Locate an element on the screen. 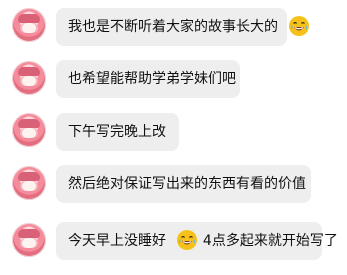  message-bubble: 也希望能帮助学弟学妹们吧 is located at coordinates (148, 79).